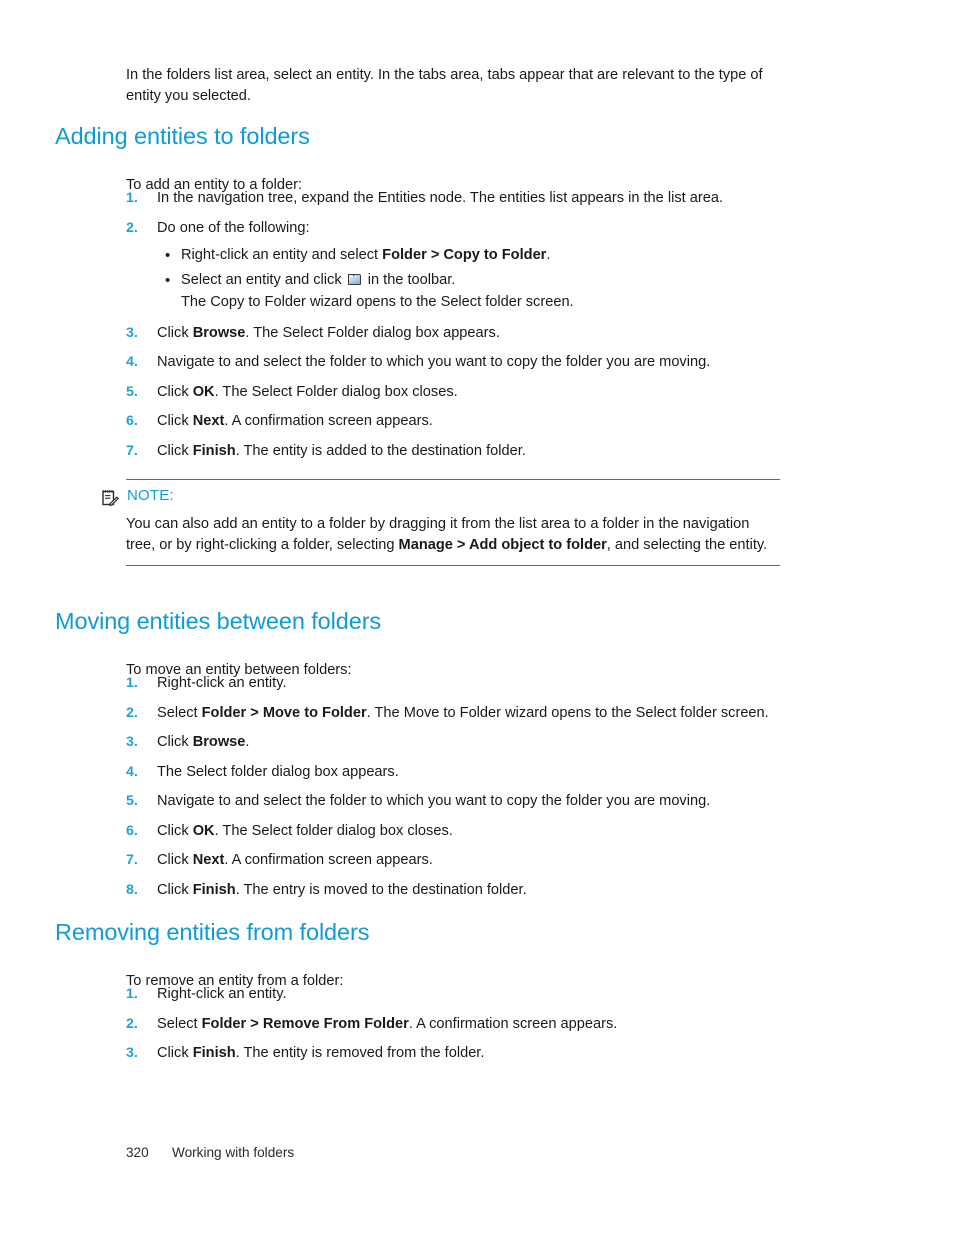 This screenshot has height=1235, width=954. What do you see at coordinates (360, 1053) in the screenshot?
I see `step-text-tail: . The entity is removed from the folder.` at bounding box center [360, 1053].